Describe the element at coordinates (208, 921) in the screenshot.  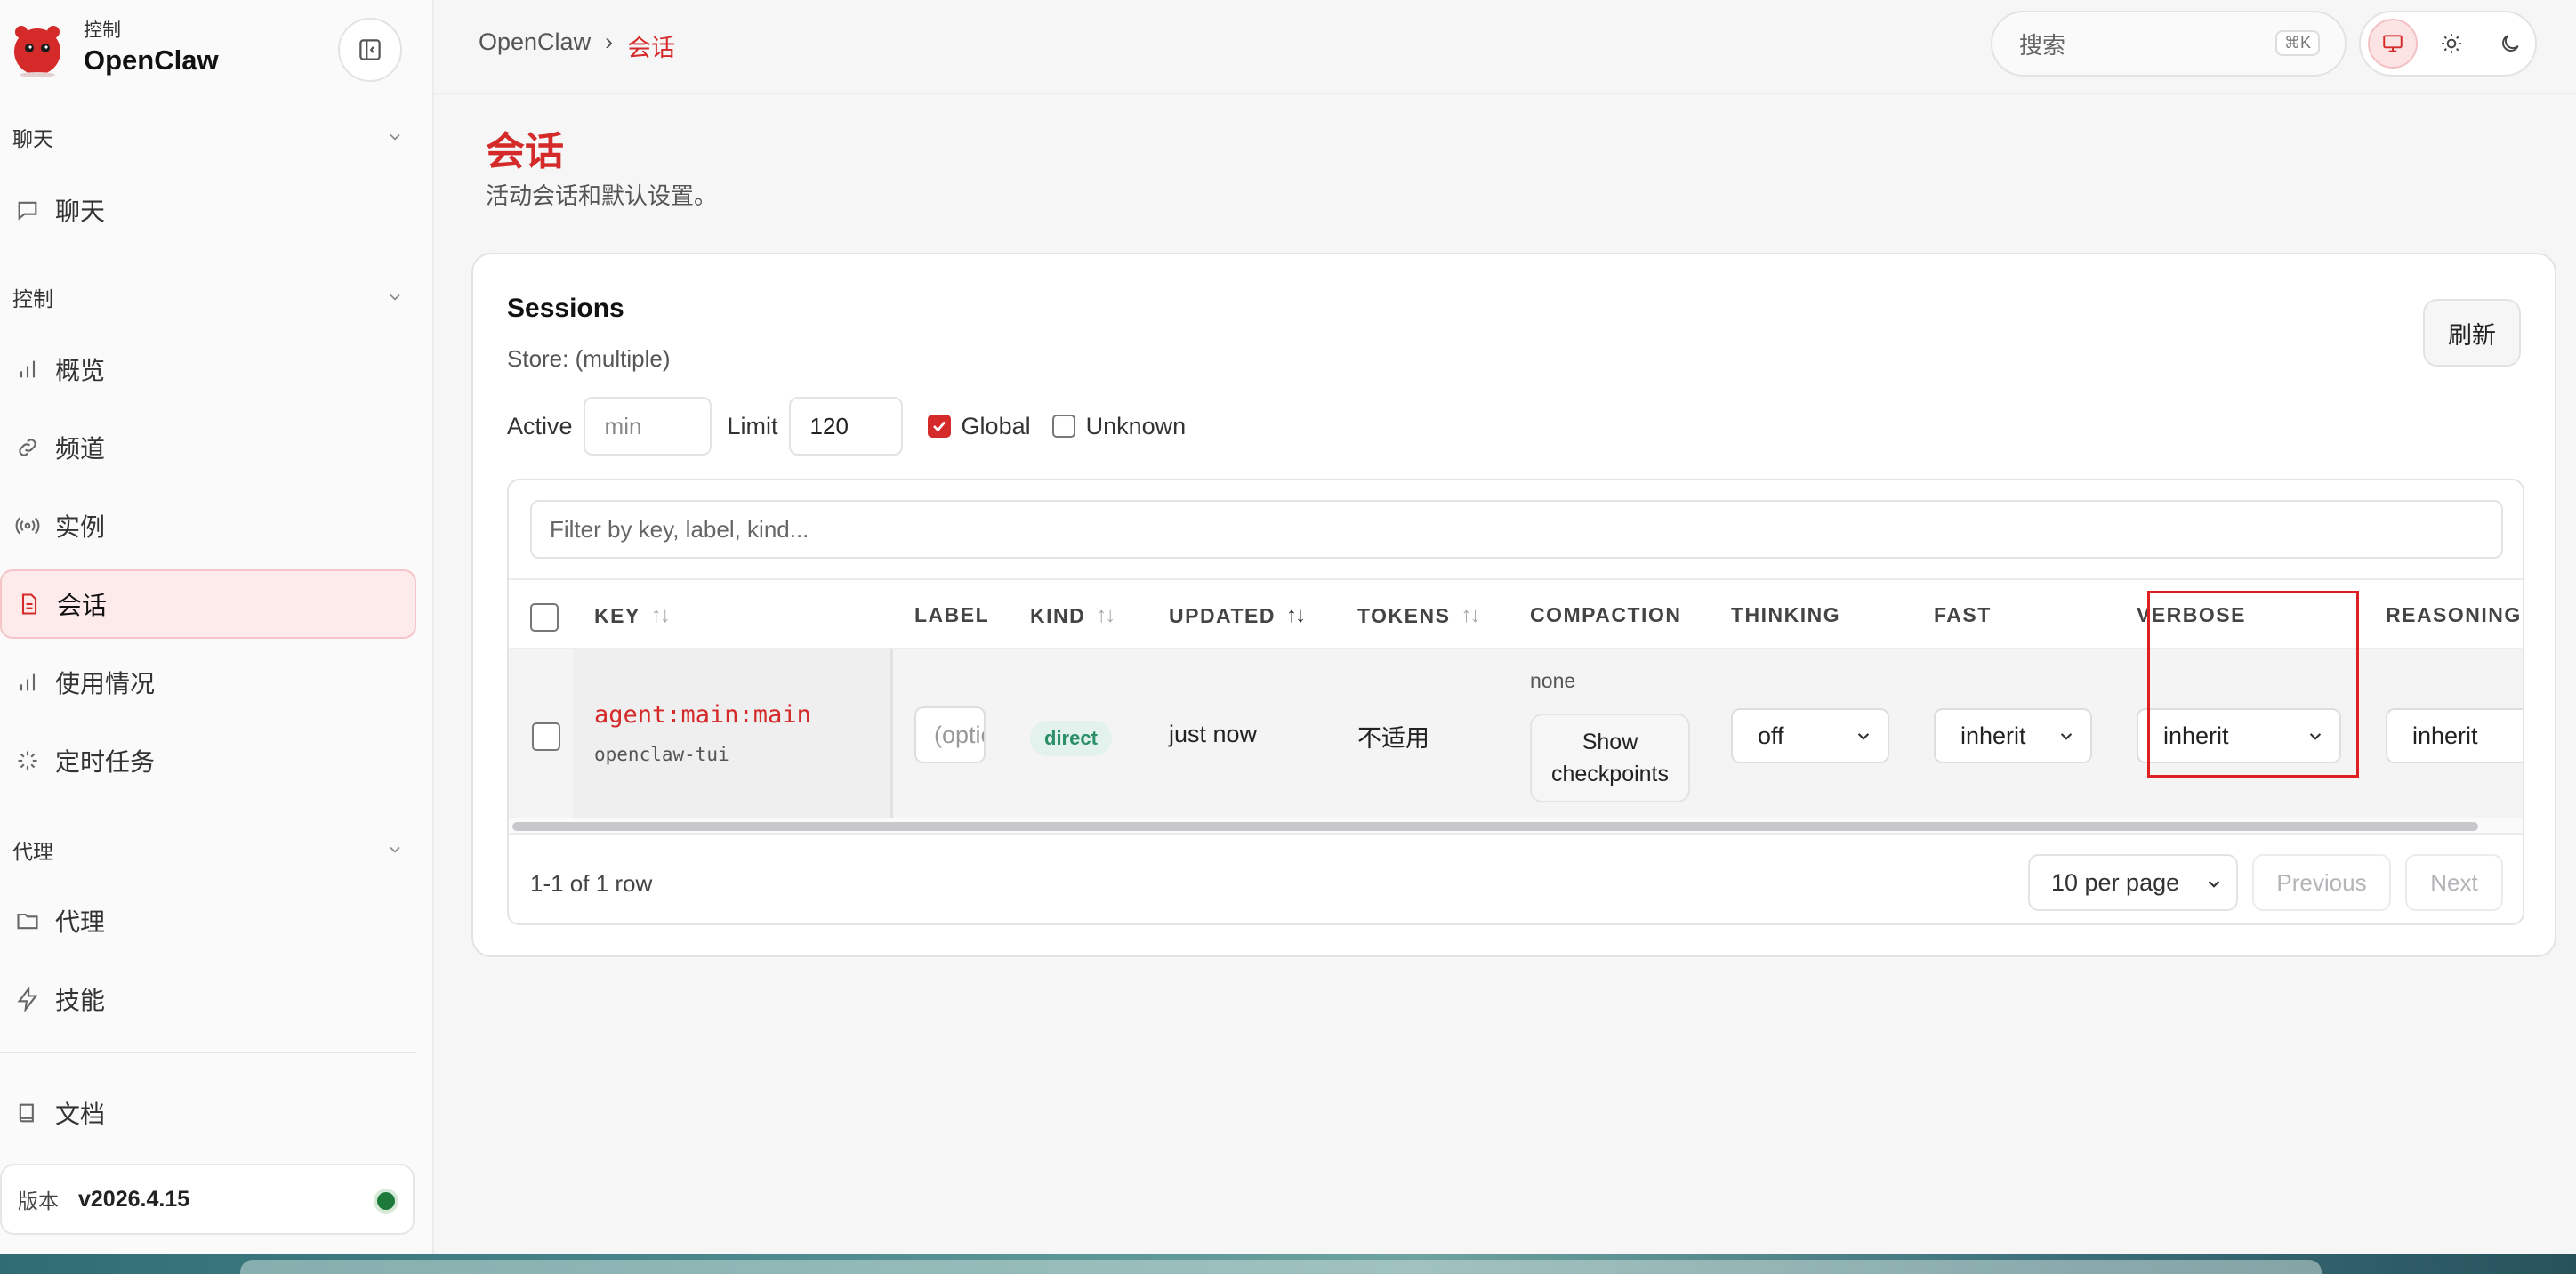
I see `sidebar-item-agents: 代理` at that location.